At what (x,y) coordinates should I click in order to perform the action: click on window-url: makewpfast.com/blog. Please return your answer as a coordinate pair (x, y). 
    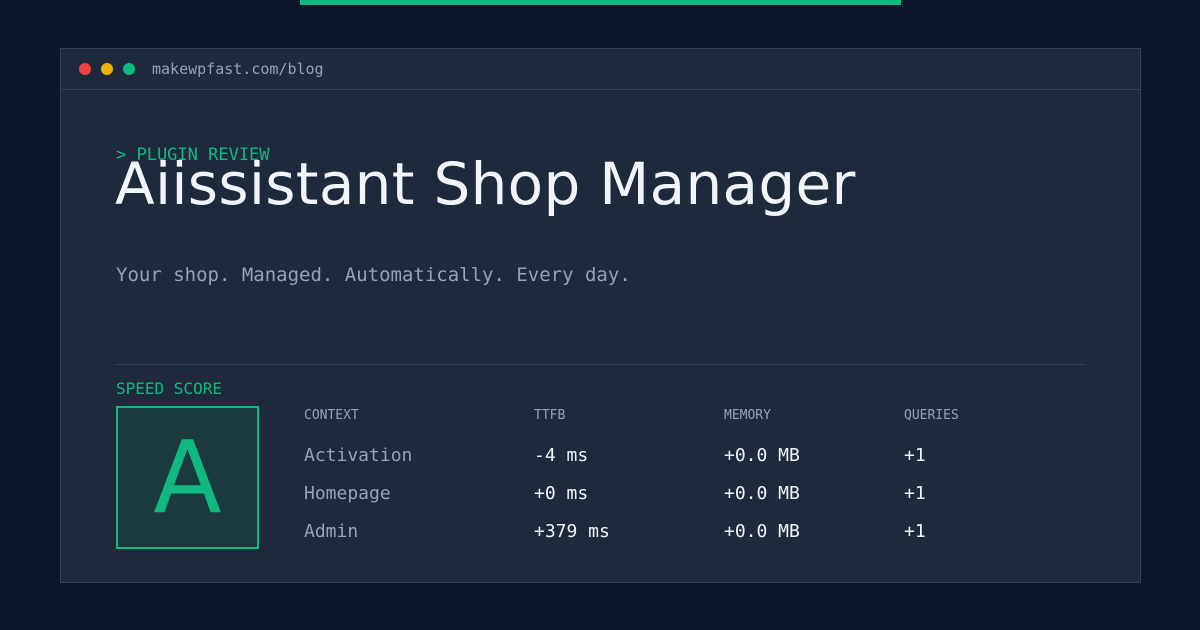
    Looking at the image, I should click on (238, 69).